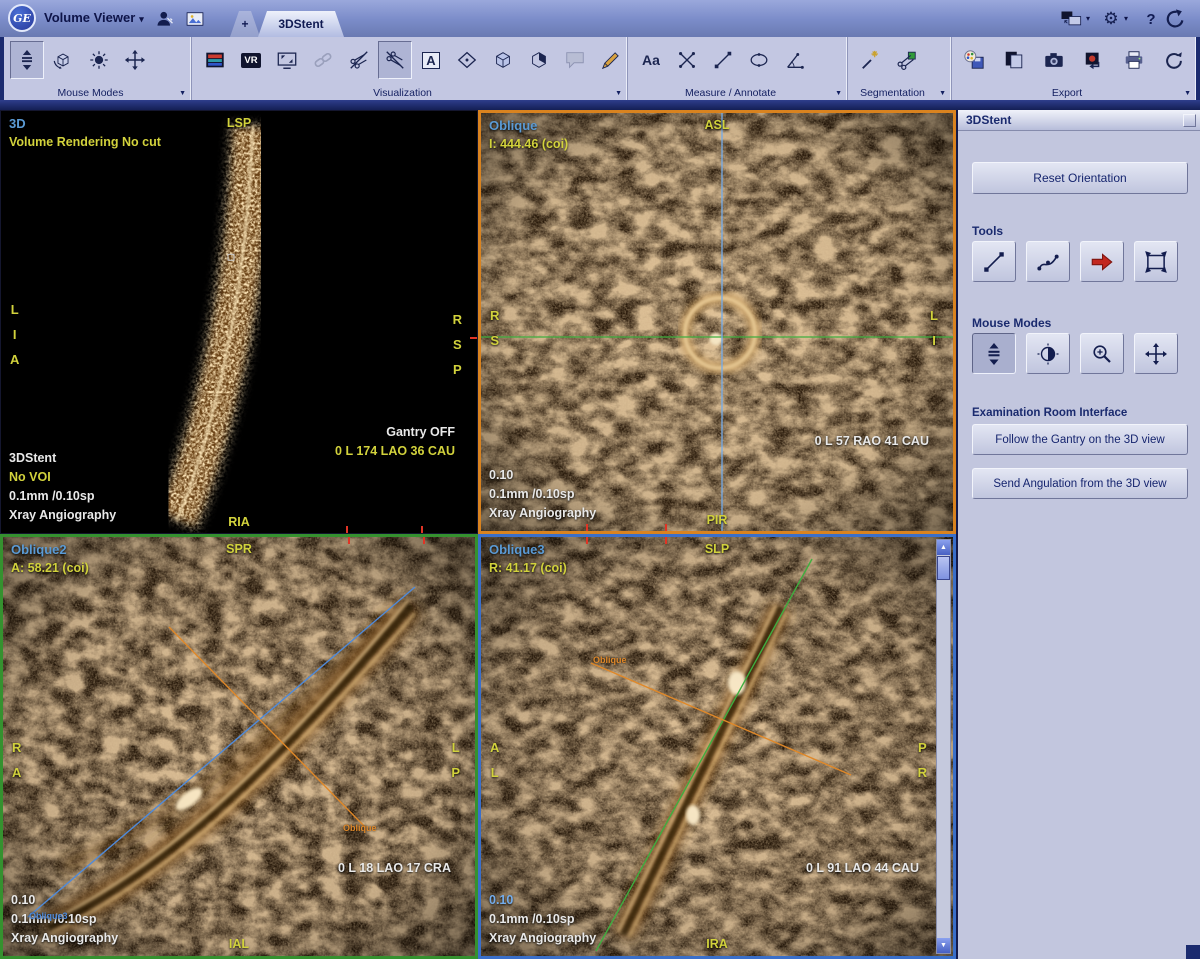 The image size is (1200, 959). I want to click on export-dropdown-icon: ▼, so click(1187, 93).